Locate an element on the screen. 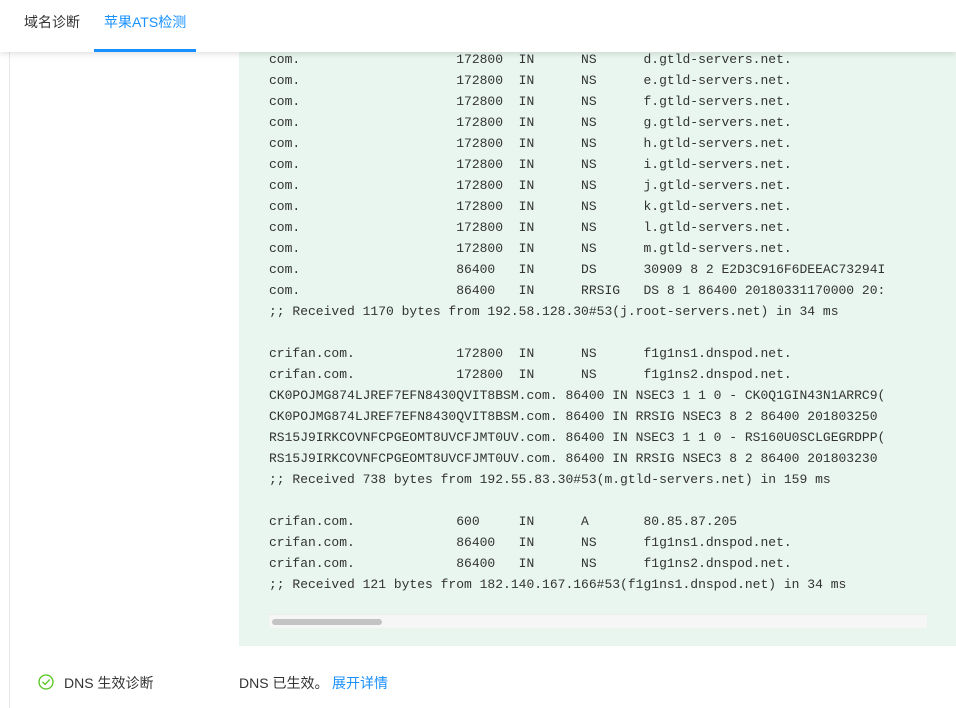 The image size is (956, 708). active-tab-indicator is located at coordinates (145, 50).